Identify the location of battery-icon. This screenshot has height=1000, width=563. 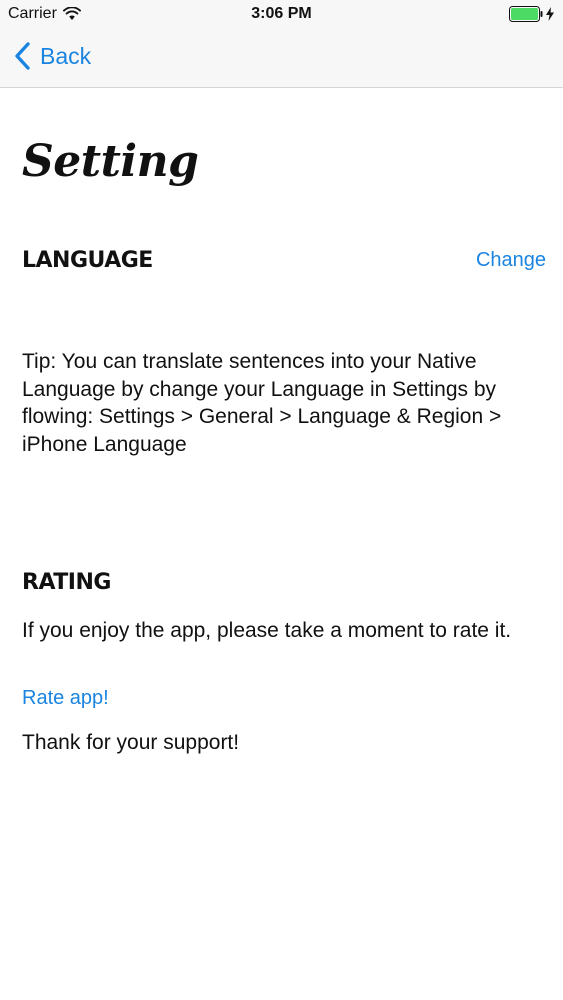
(526, 14).